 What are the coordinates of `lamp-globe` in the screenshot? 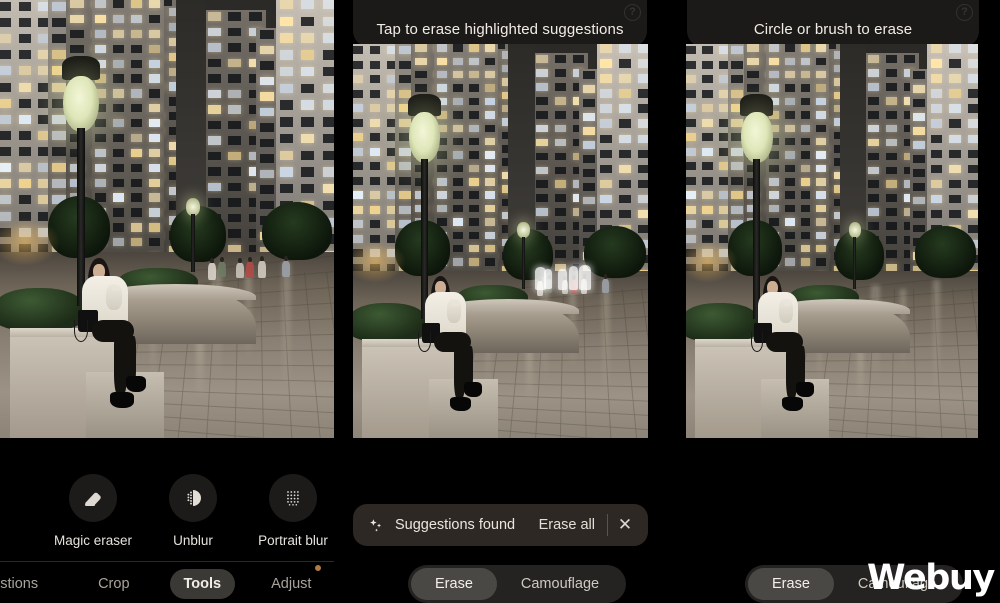 It's located at (424, 137).